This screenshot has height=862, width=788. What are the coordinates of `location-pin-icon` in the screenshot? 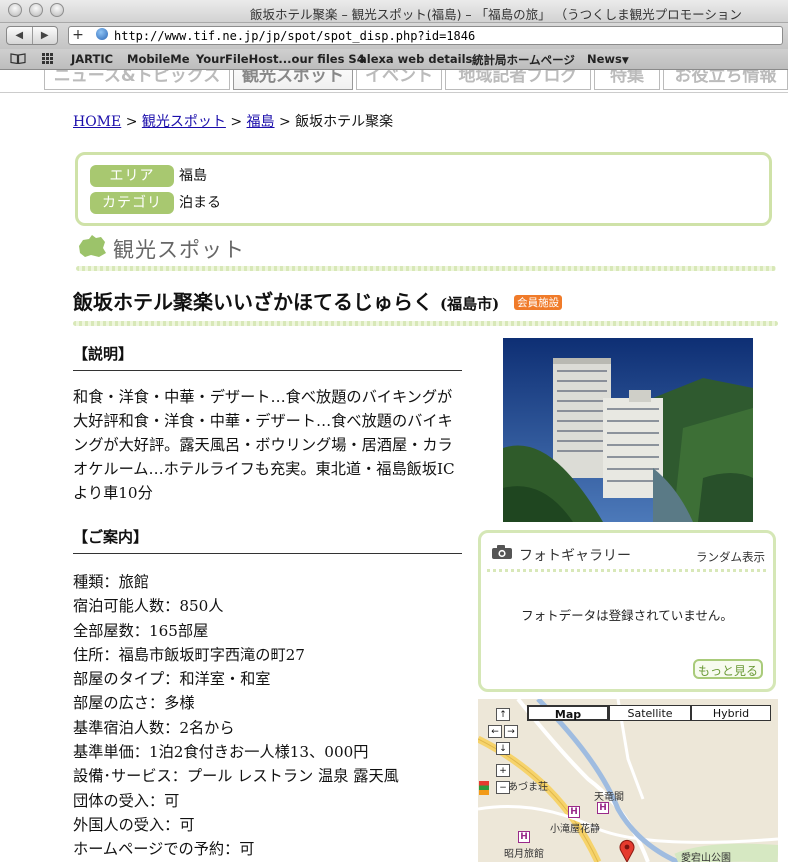 It's located at (627, 850).